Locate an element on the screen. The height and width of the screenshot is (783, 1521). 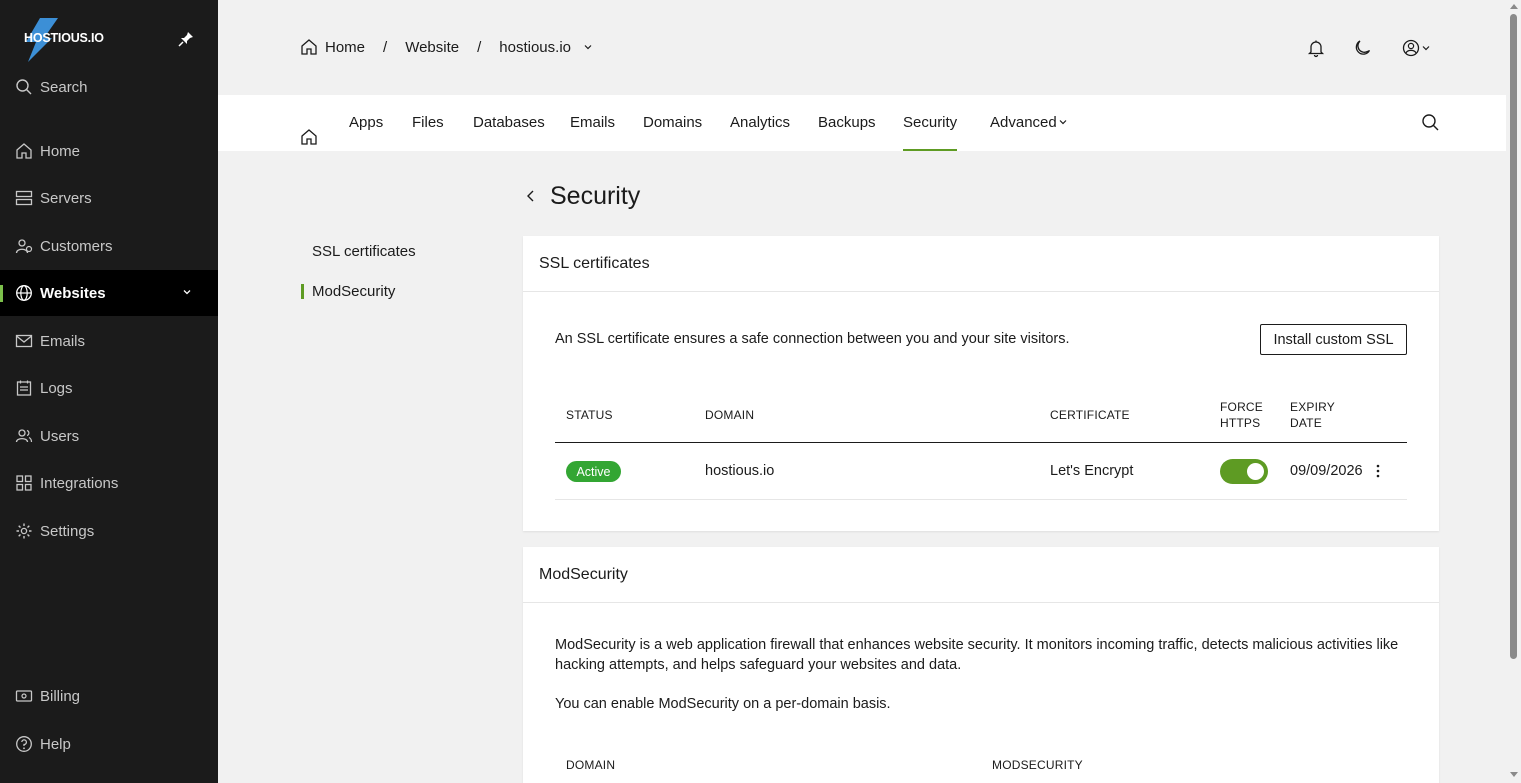
sidebar-item-billing: Billing is located at coordinates (109, 696).